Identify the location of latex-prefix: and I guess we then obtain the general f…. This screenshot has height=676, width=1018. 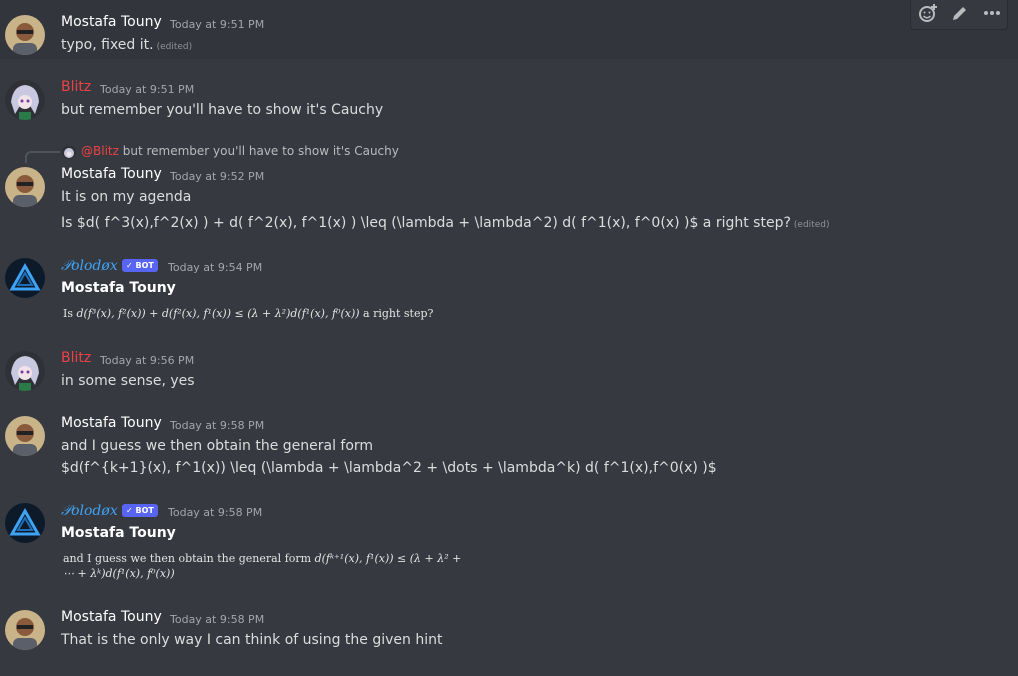
(187, 558).